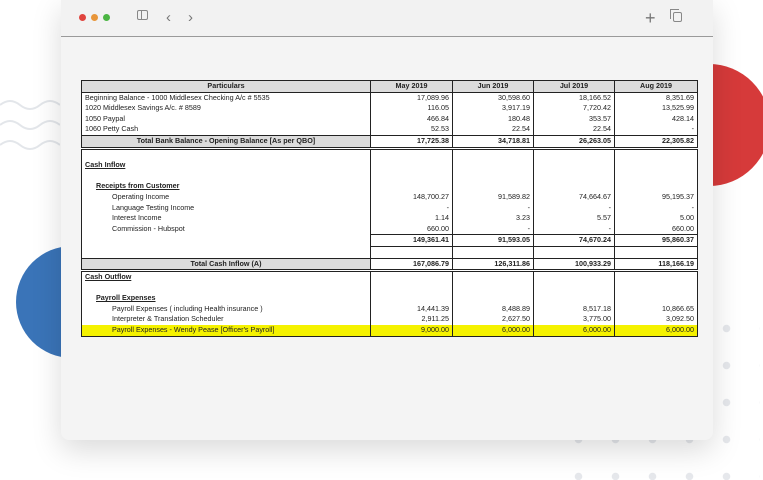  Describe the element at coordinates (411, 218) in the screenshot. I see `value-cell: 1.14` at that location.